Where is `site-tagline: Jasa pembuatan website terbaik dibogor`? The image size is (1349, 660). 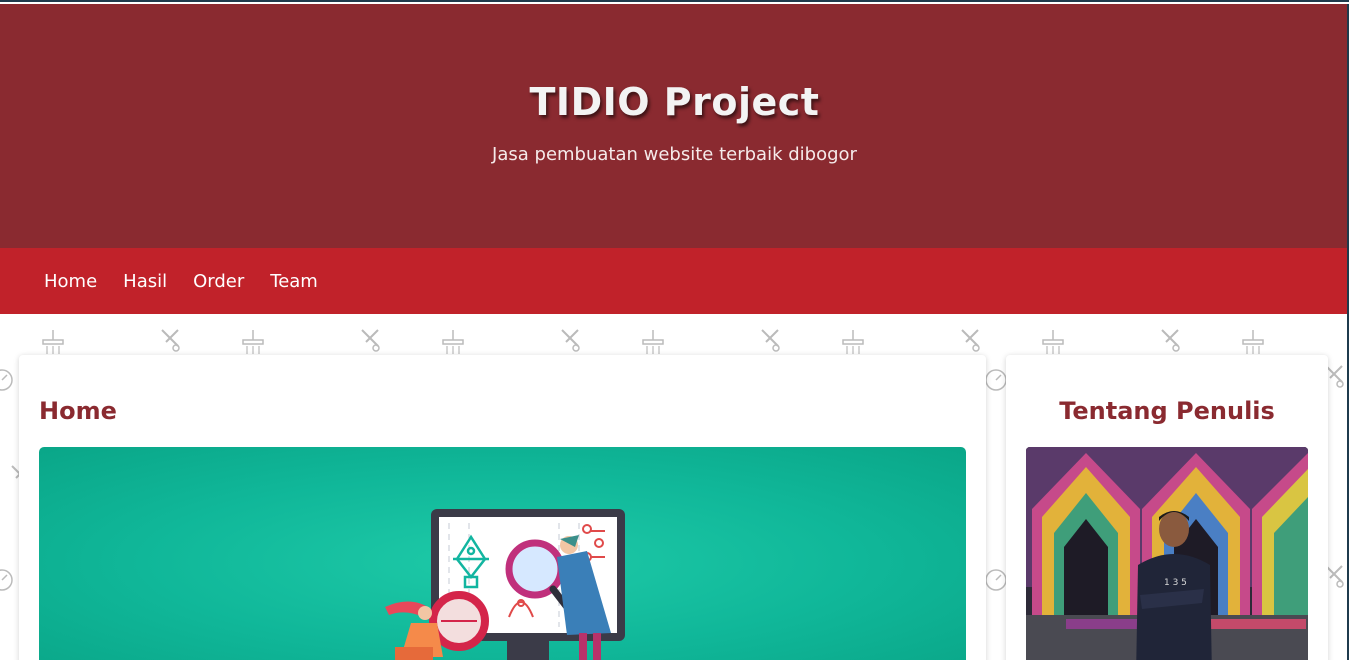
site-tagline: Jasa pembuatan website terbaik dibogor is located at coordinates (674, 154).